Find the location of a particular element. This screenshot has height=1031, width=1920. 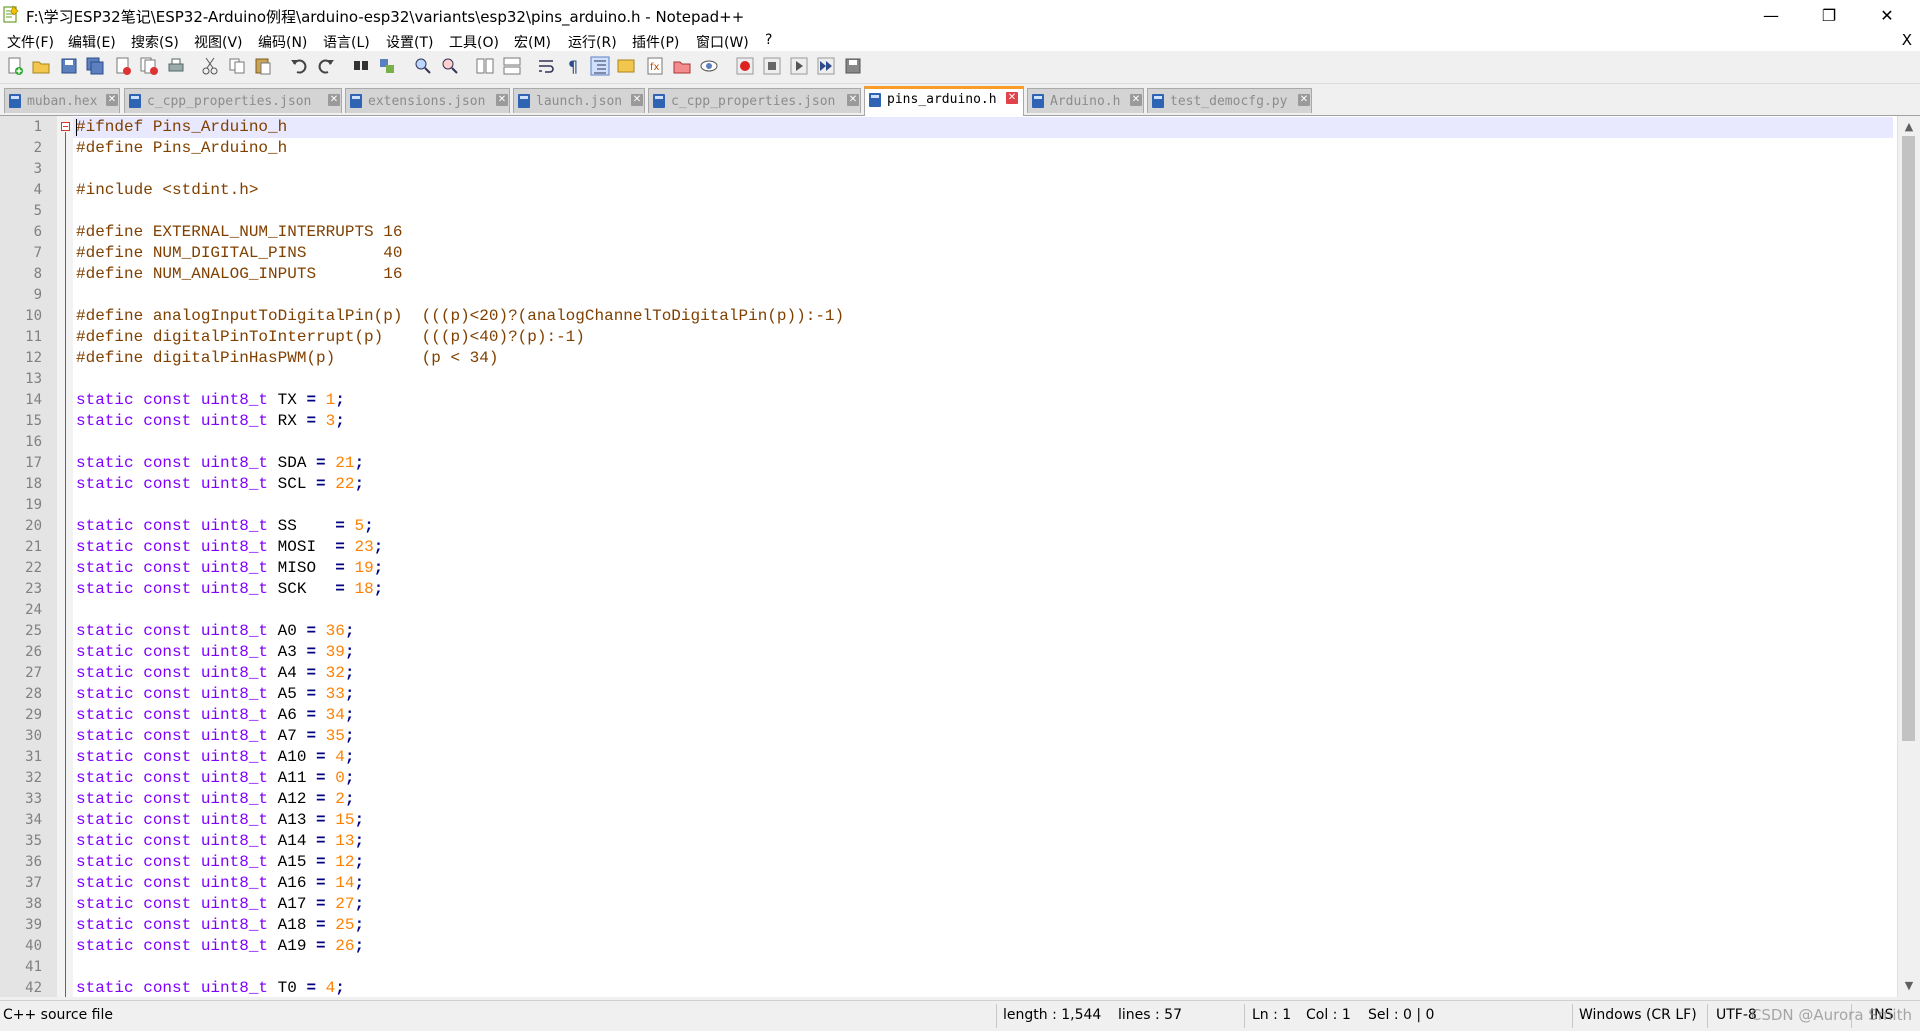

code-line: static const uint8_t A17 = 27; is located at coordinates (220, 904).